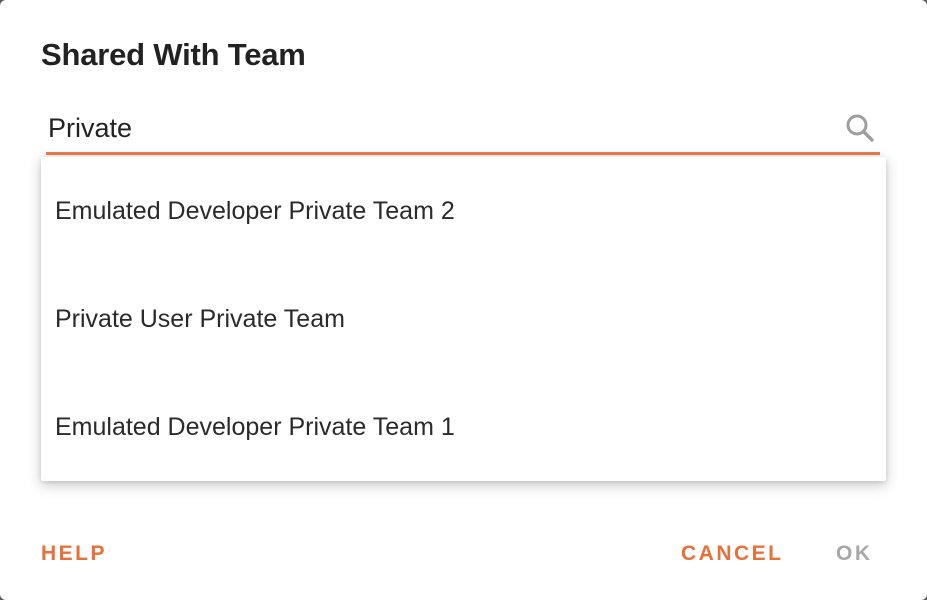 The height and width of the screenshot is (600, 927). What do you see at coordinates (732, 554) in the screenshot?
I see `cancel-button: CANCEL` at bounding box center [732, 554].